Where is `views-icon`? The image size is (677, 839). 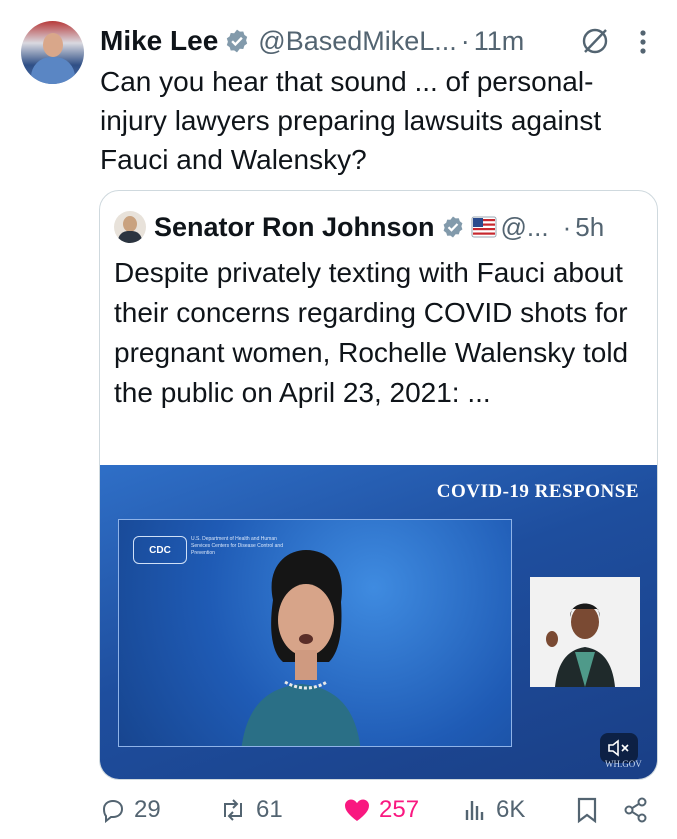
views-icon is located at coordinates (474, 810).